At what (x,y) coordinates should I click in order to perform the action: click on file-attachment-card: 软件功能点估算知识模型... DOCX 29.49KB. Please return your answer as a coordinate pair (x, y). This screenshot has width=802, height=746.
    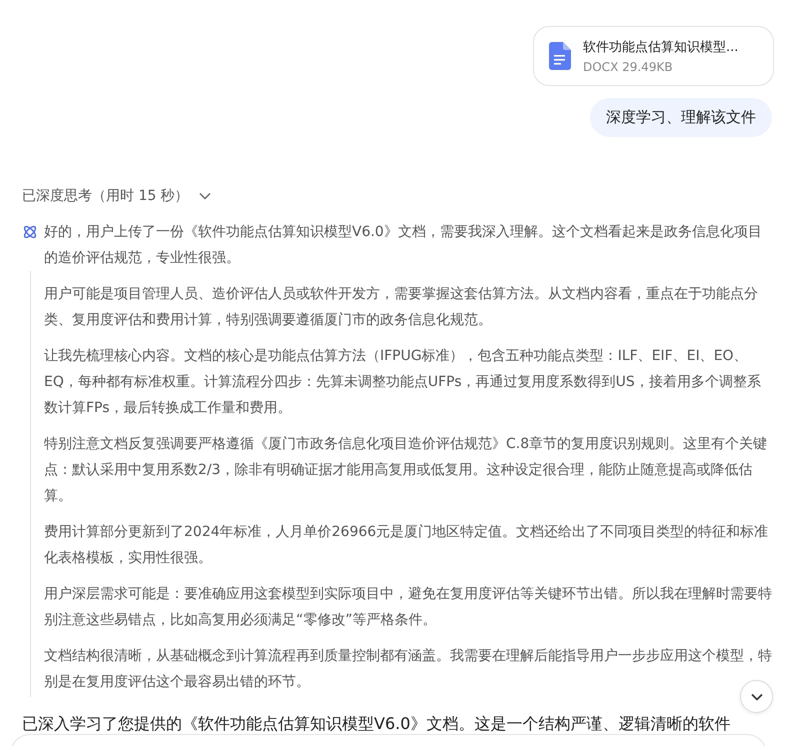
    Looking at the image, I should click on (653, 56).